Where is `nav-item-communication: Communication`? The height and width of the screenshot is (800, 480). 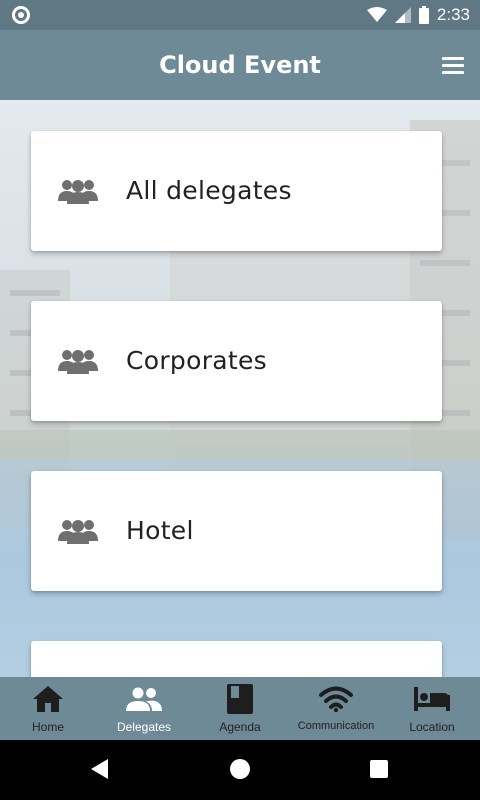
nav-item-communication: Communication is located at coordinates (336, 708).